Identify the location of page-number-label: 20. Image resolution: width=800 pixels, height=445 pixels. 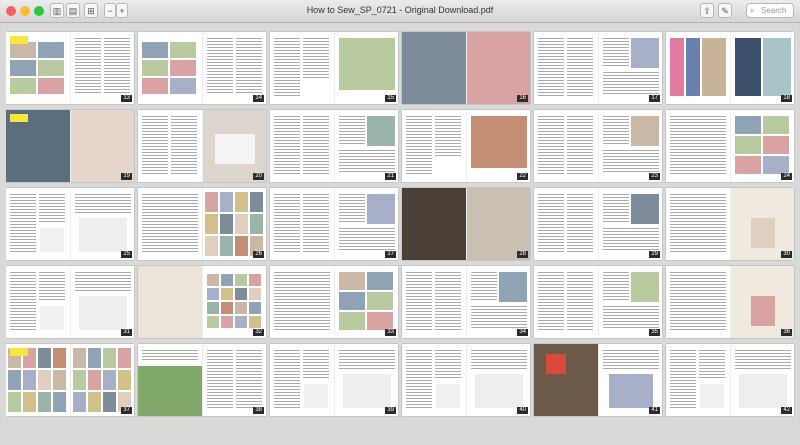
(258, 176).